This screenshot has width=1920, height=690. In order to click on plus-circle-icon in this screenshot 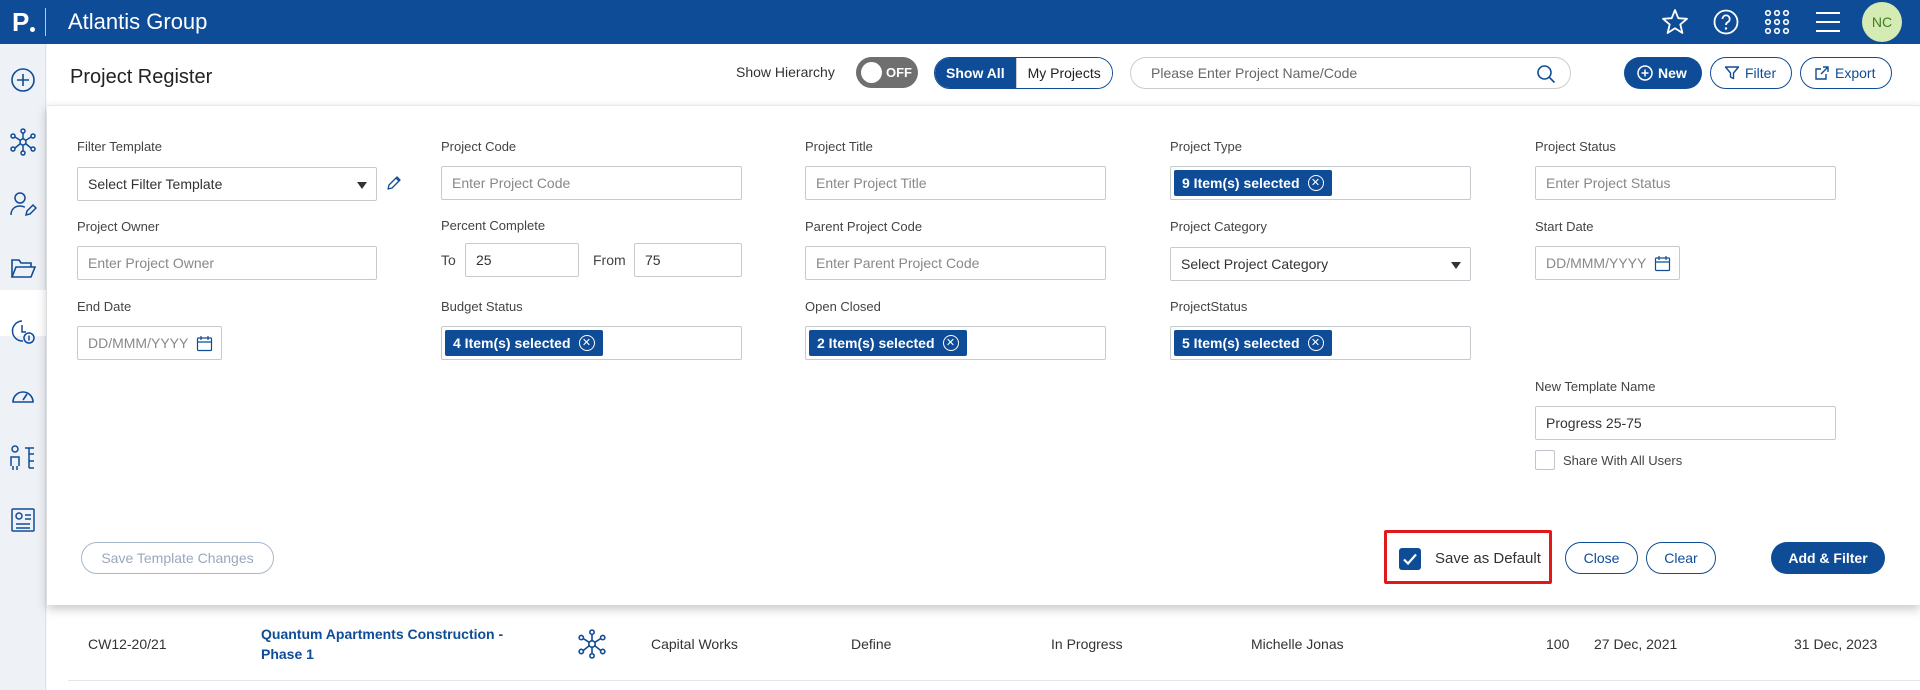, I will do `click(1645, 73)`.